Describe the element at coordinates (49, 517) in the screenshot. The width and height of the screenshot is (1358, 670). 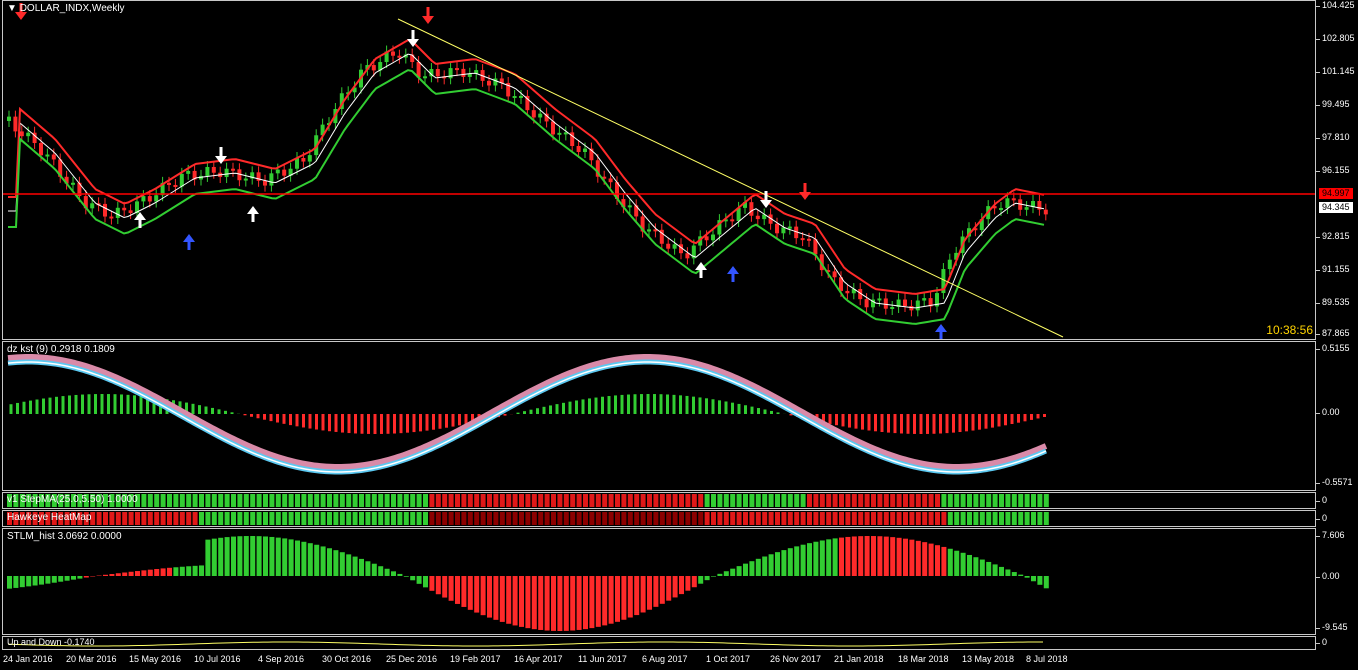
I see `heatmap-title: Hawkeye HeatMap` at that location.